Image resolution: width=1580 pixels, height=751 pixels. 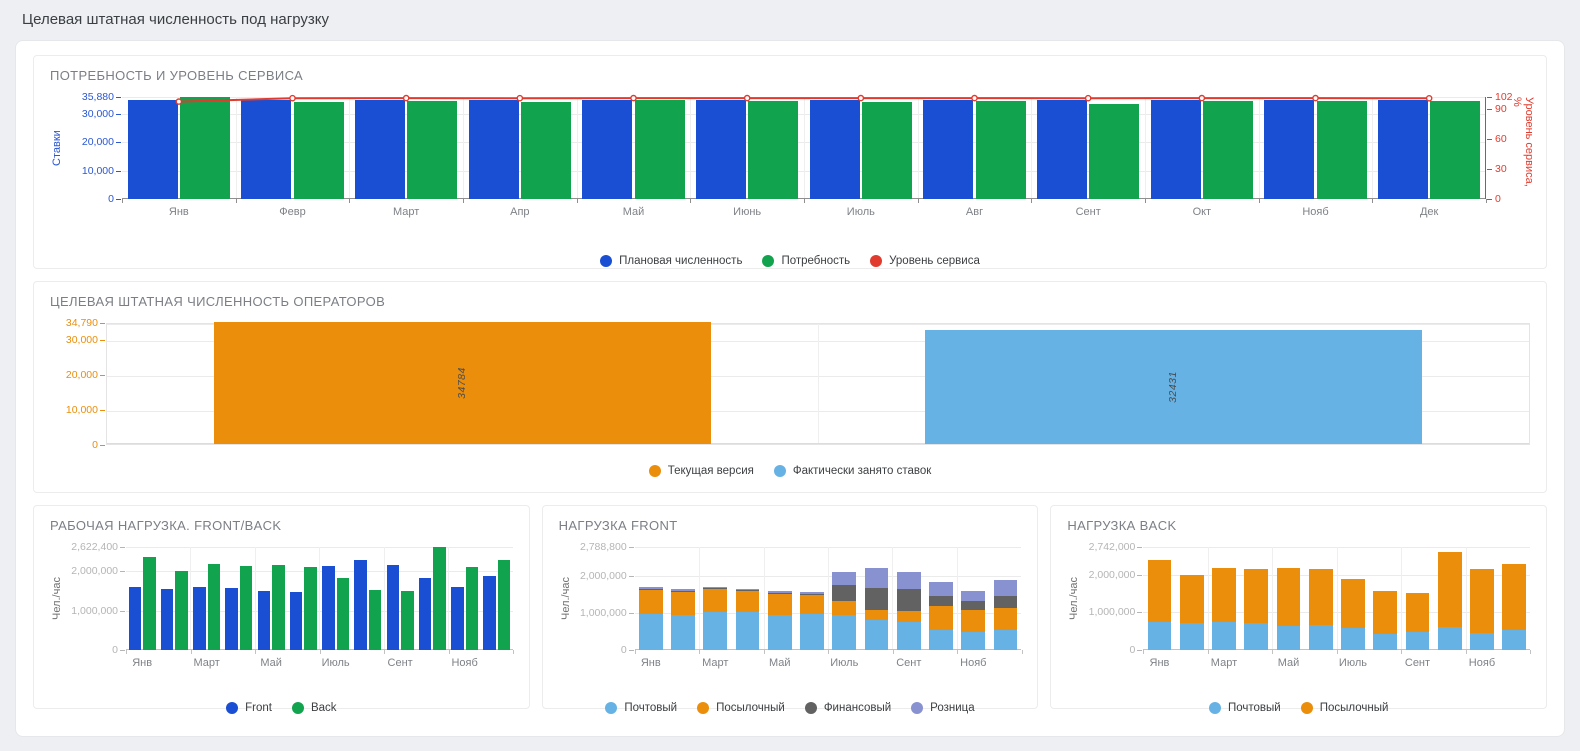 I want to click on legend-item: Front, so click(x=249, y=708).